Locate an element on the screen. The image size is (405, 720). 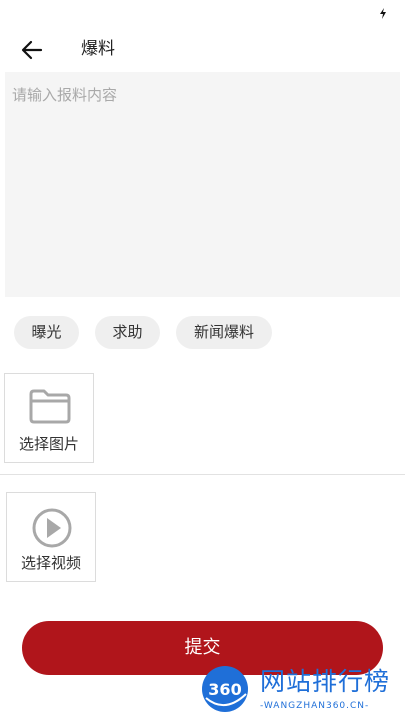
page-title: 爆料 is located at coordinates (98, 49).